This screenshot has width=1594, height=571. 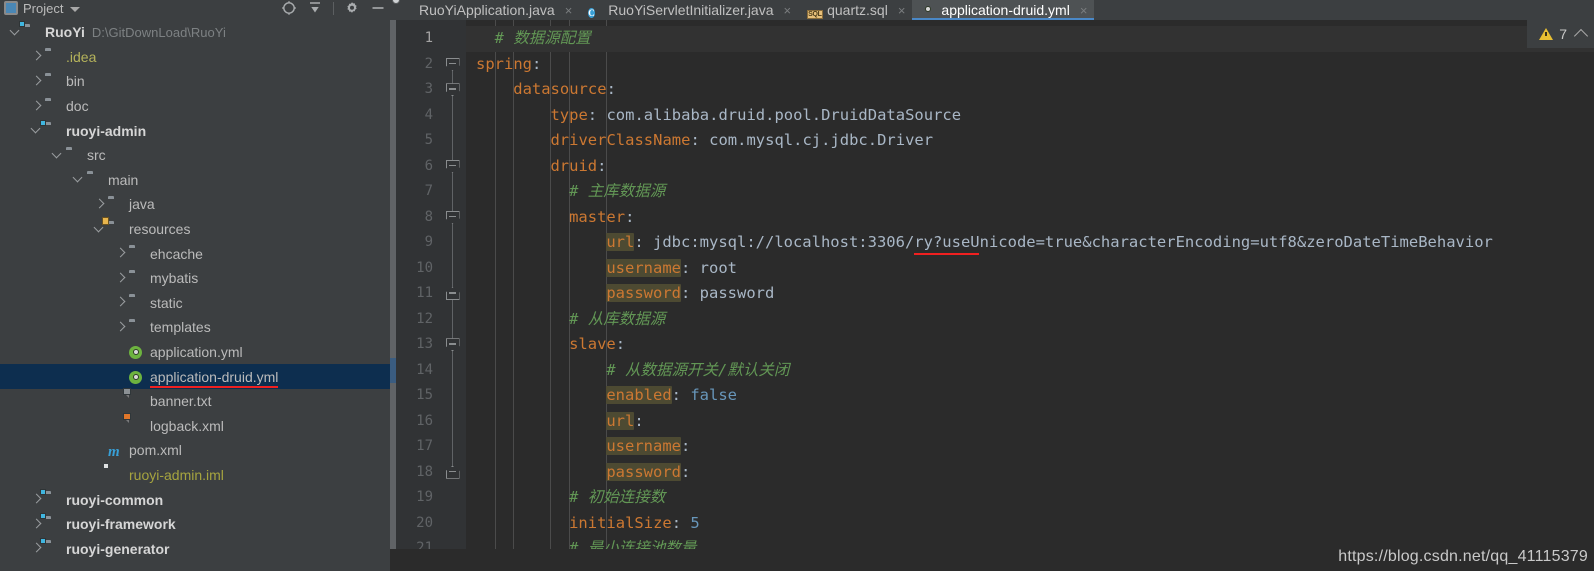 I want to click on code-line: password, so click(x=1030, y=294).